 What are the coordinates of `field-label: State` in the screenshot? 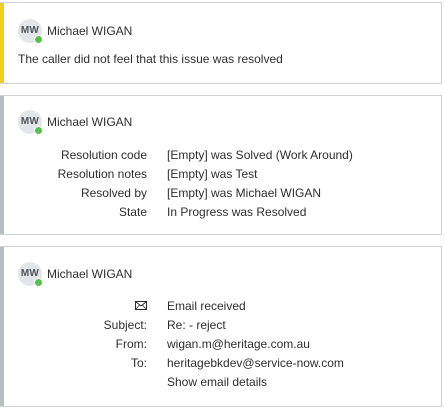 It's located at (132, 212).